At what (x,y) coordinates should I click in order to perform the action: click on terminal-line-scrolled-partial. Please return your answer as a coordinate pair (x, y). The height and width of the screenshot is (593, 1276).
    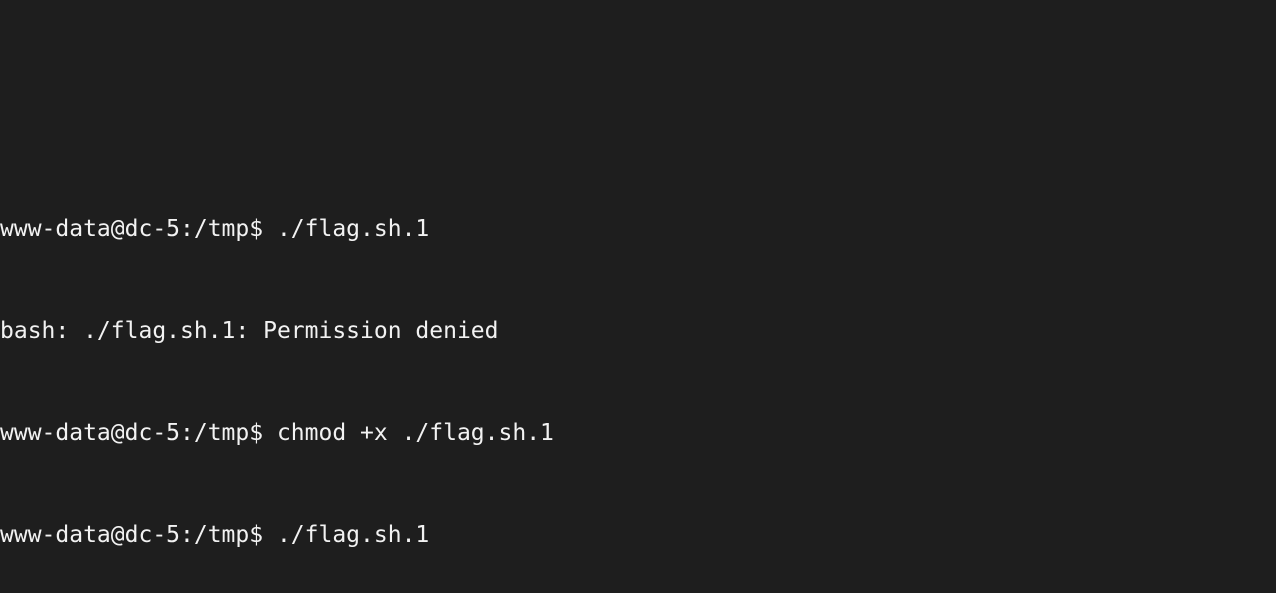
    Looking at the image, I should click on (638, 93).